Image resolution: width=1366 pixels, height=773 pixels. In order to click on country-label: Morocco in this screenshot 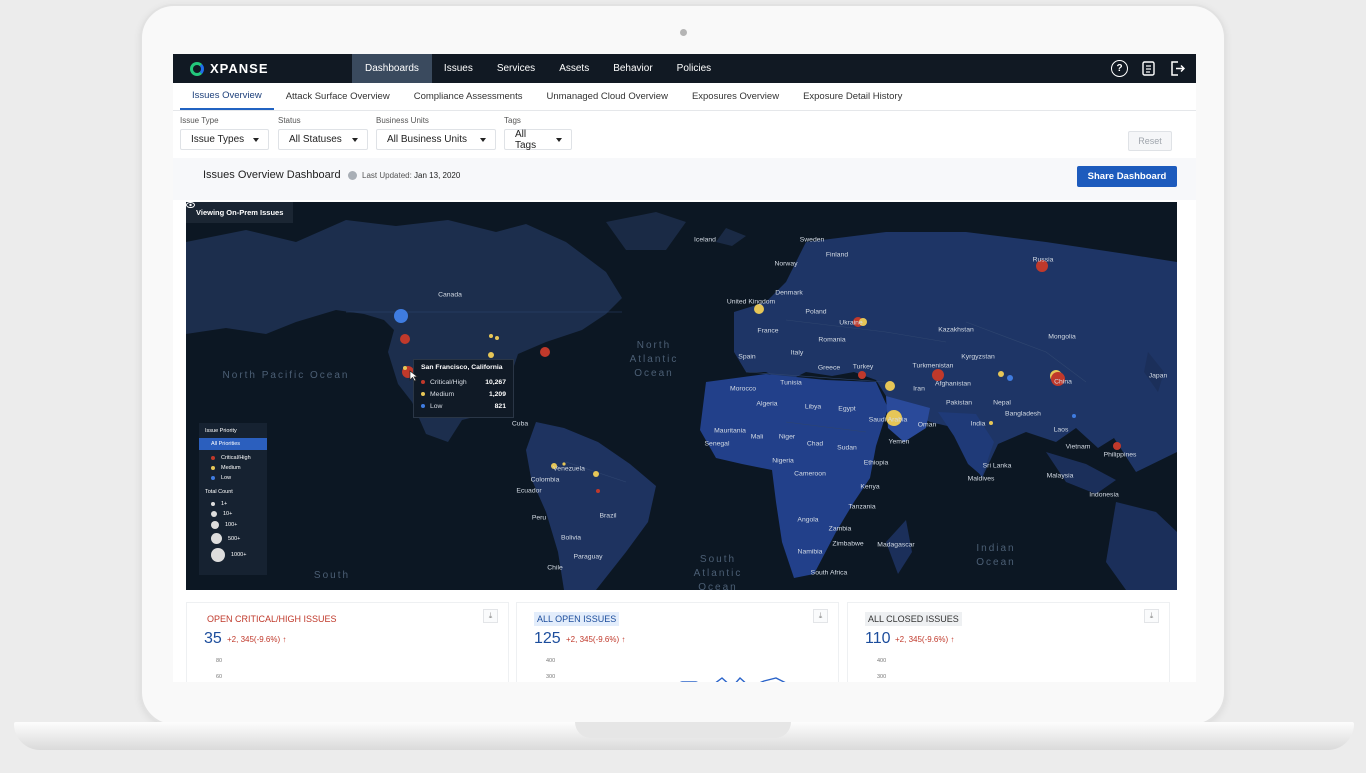, I will do `click(743, 389)`.